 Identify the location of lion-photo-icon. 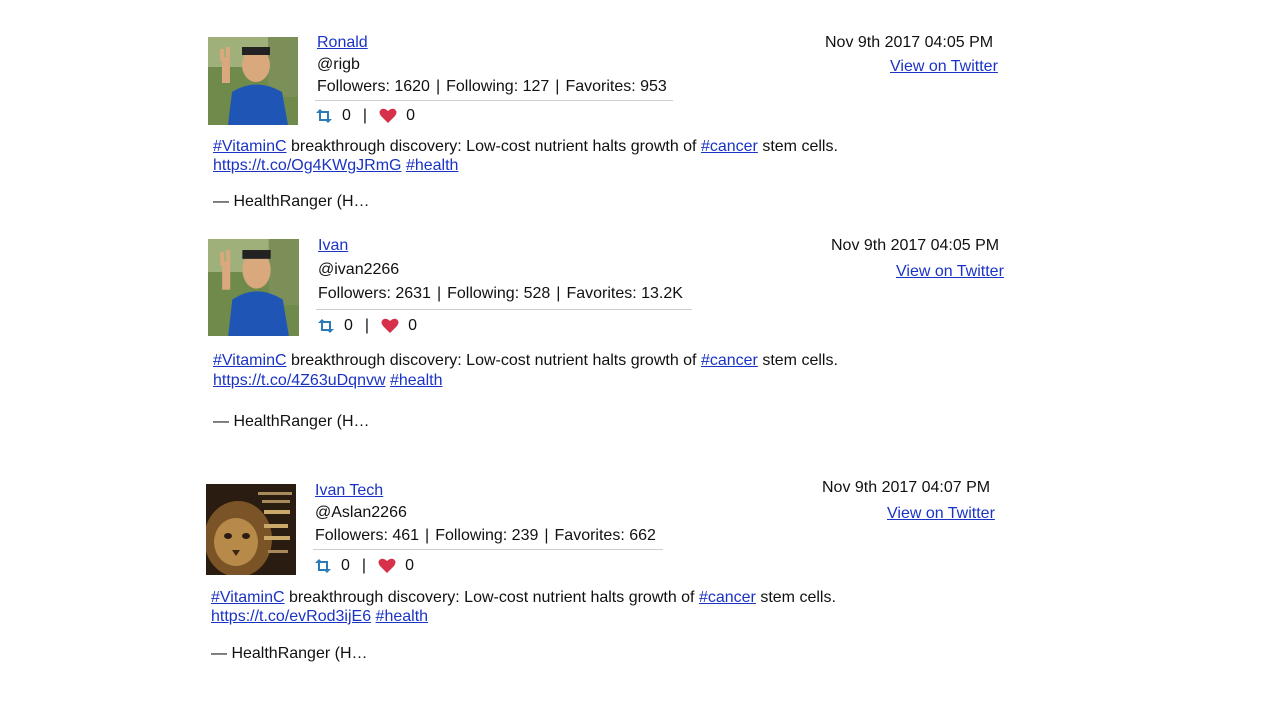
(251, 529).